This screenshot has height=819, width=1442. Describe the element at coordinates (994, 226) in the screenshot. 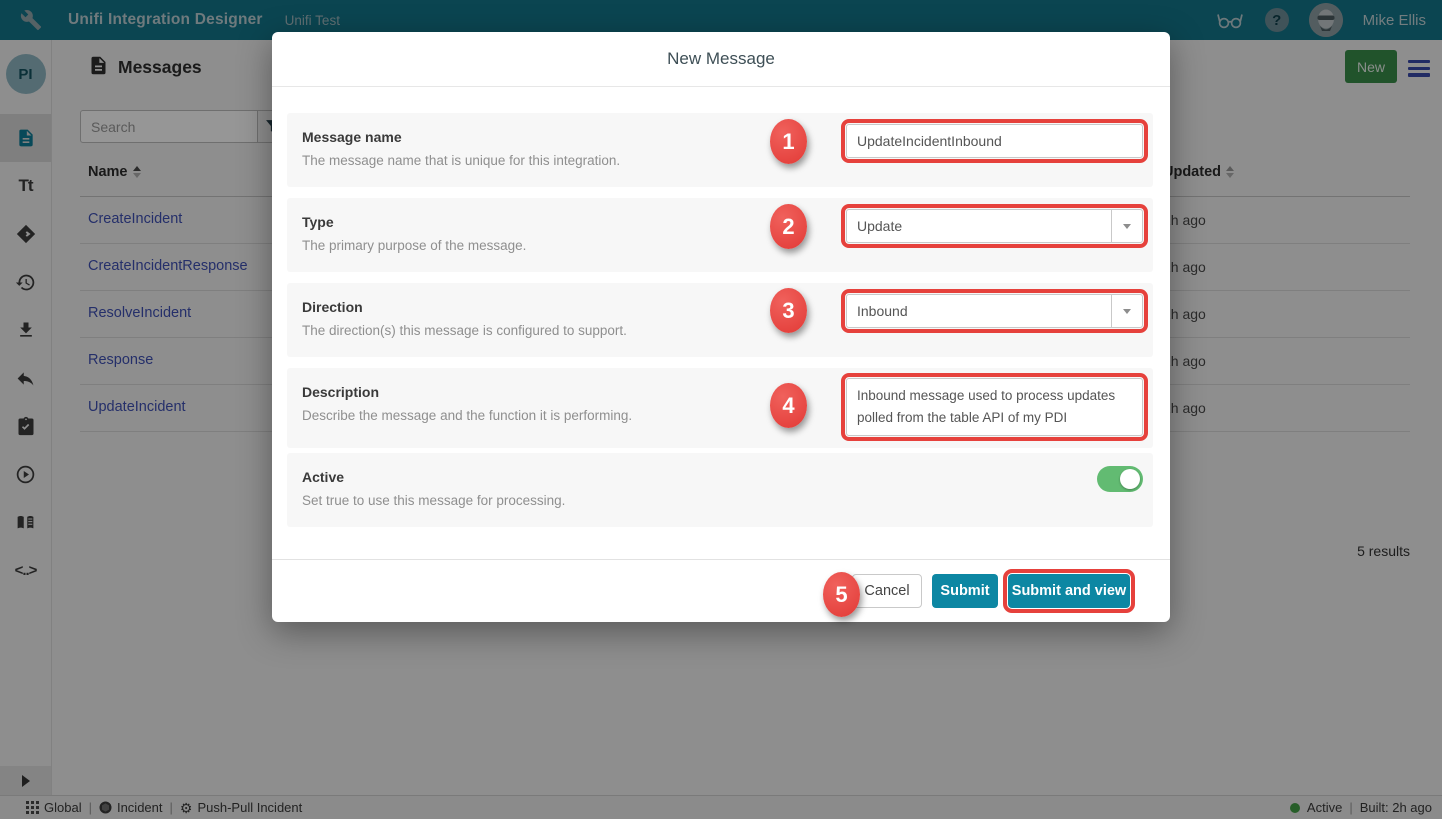

I see `type-select: Update` at that location.